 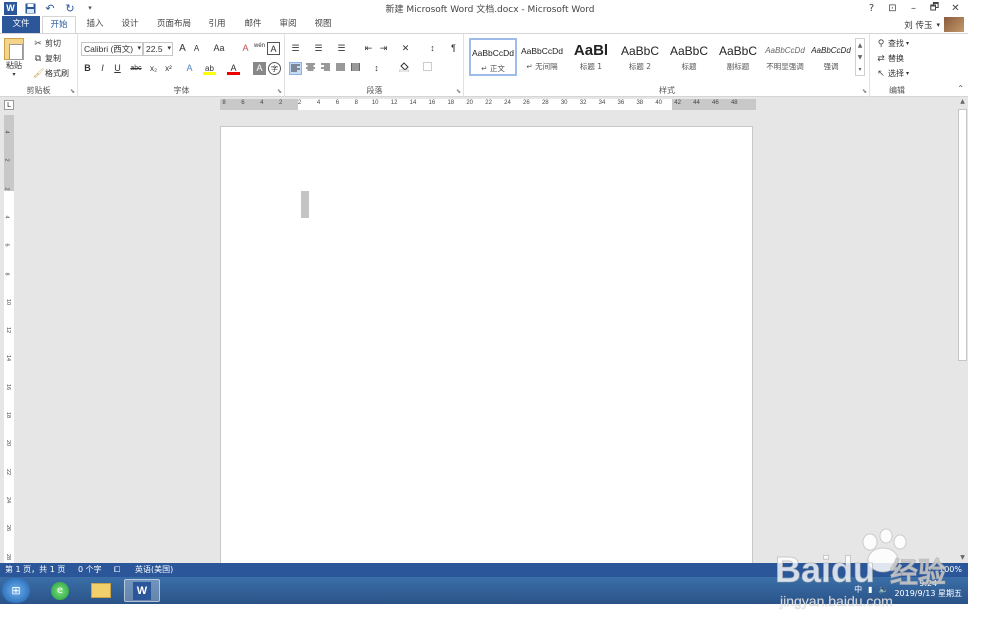 I want to click on ime-indicator: 中, so click(x=858, y=589).